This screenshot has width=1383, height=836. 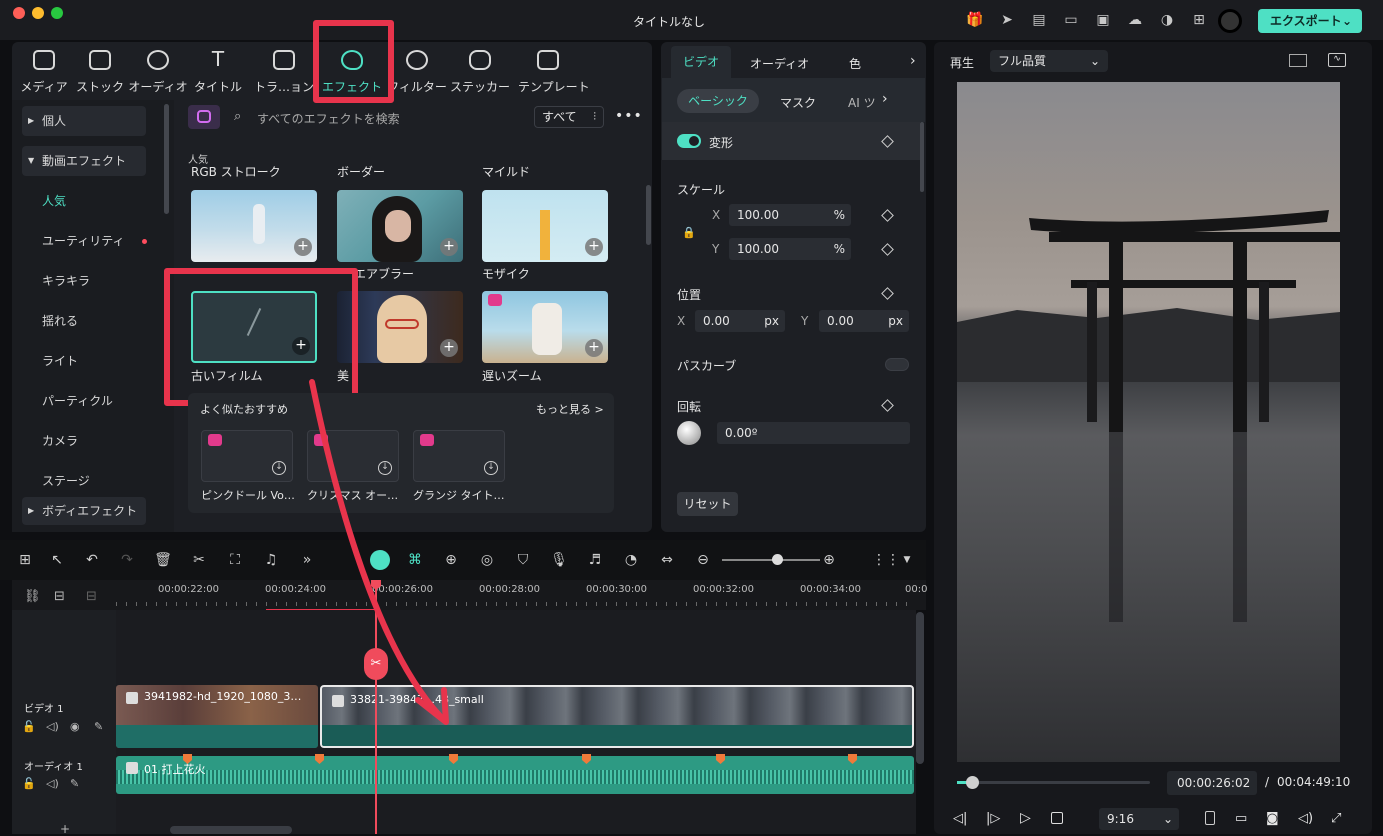 What do you see at coordinates (886, 560) in the screenshot?
I see `track-options-icon: ⋮⋮` at bounding box center [886, 560].